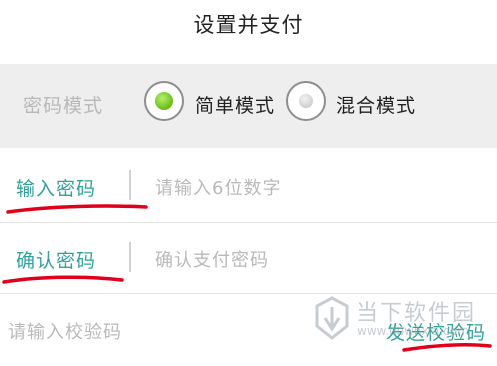 This screenshot has height=366, width=497. I want to click on radio-selected-dot, so click(164, 101).